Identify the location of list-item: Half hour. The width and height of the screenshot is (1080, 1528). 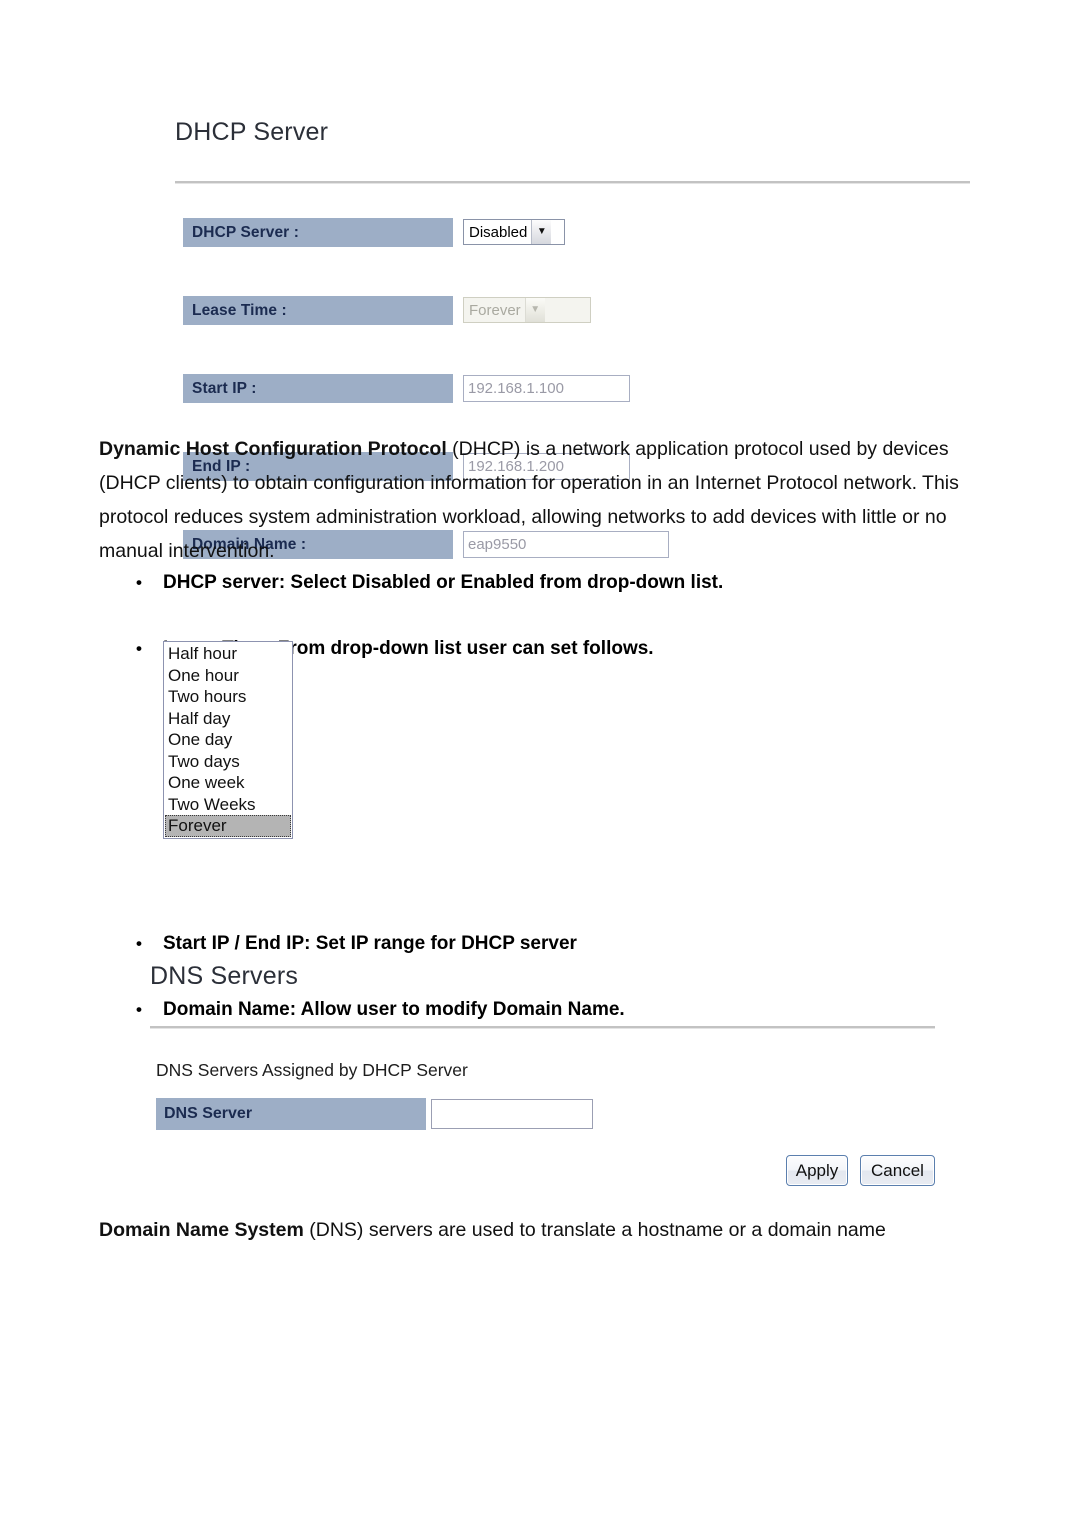
(228, 654).